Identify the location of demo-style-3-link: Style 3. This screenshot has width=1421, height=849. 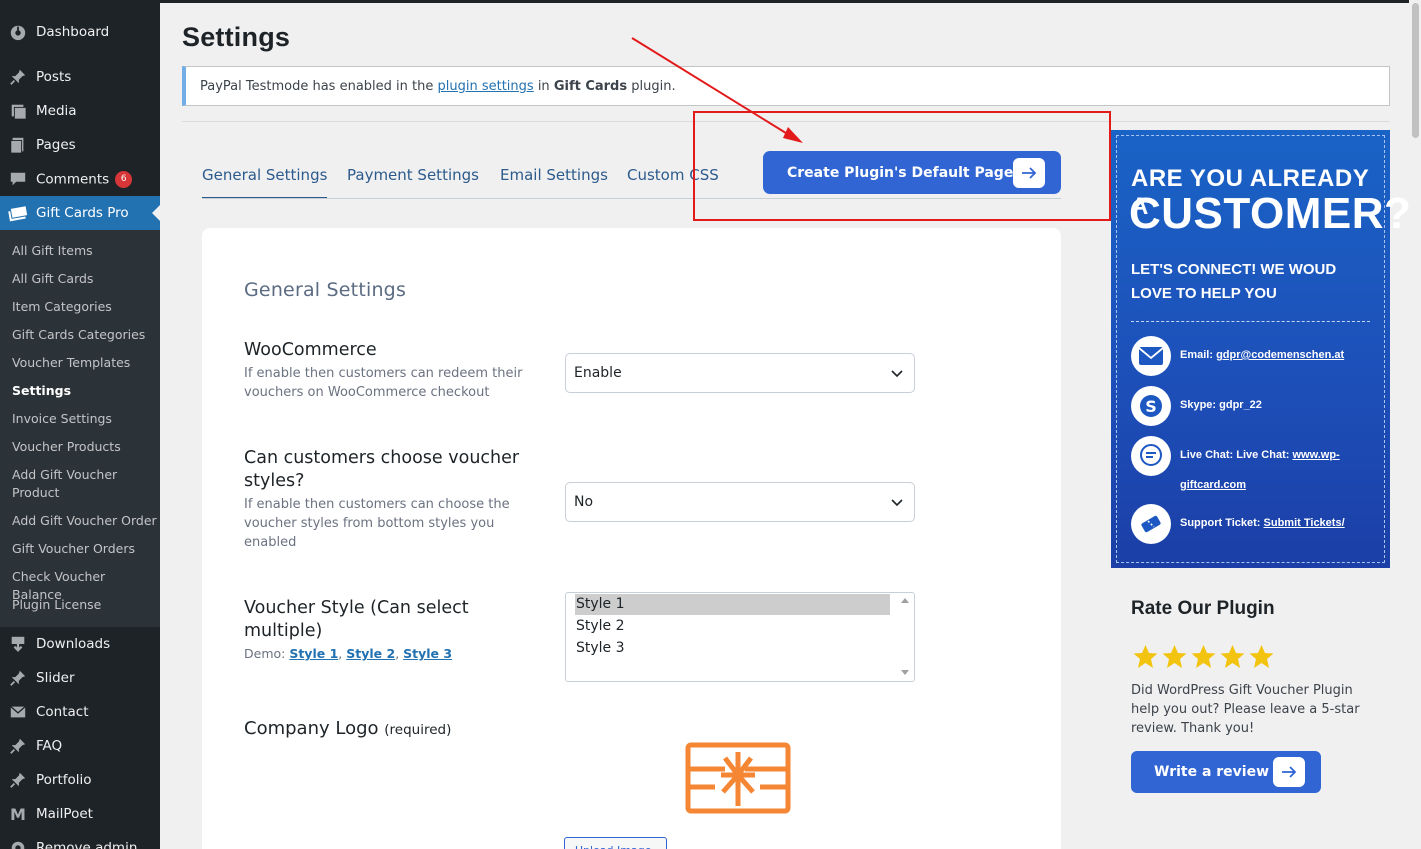
(427, 653).